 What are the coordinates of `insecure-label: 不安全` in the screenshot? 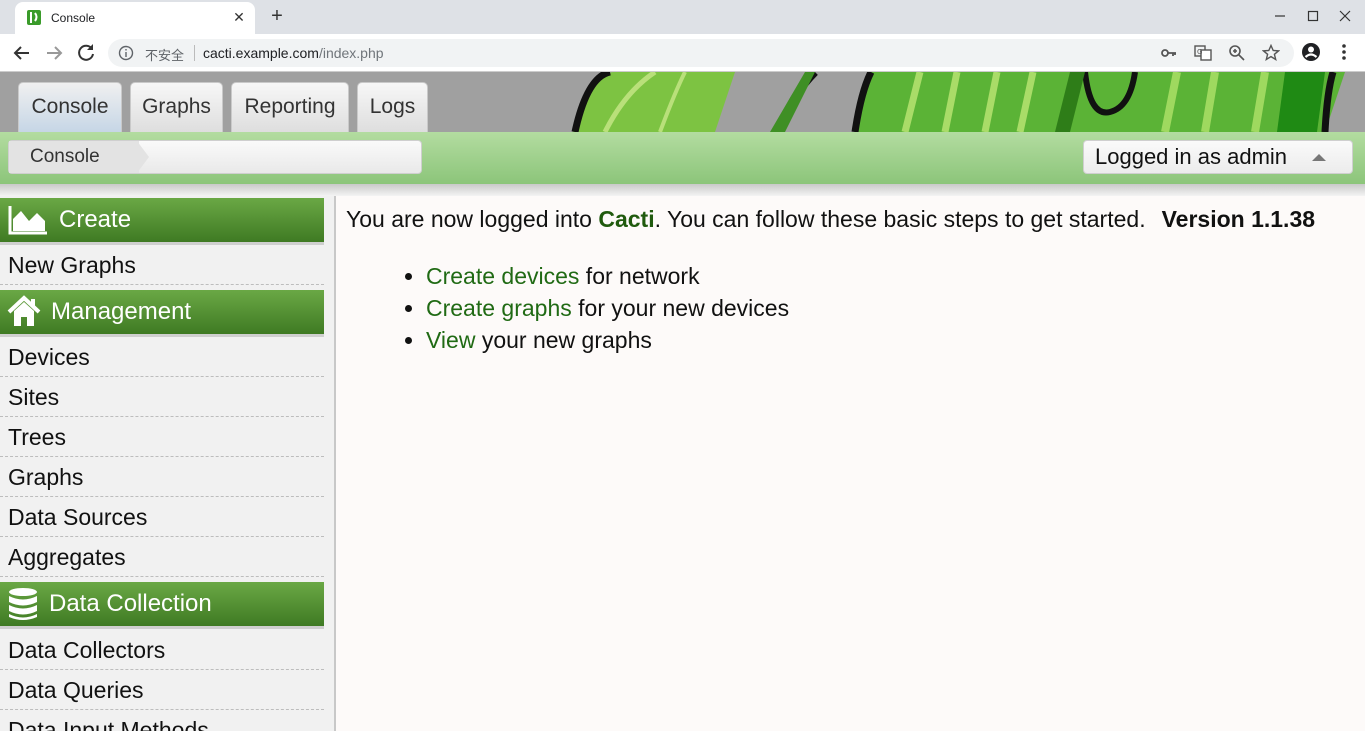 It's located at (165, 55).